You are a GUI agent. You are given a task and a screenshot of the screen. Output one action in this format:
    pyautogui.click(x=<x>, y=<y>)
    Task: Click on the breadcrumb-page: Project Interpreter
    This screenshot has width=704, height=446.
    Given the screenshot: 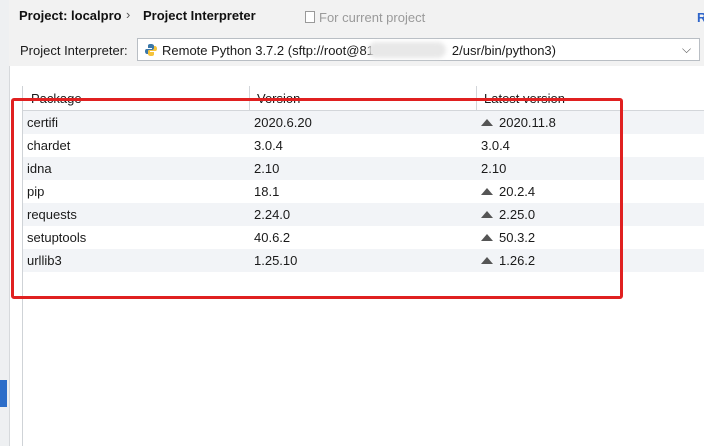 What is the action you would take?
    pyautogui.click(x=199, y=15)
    